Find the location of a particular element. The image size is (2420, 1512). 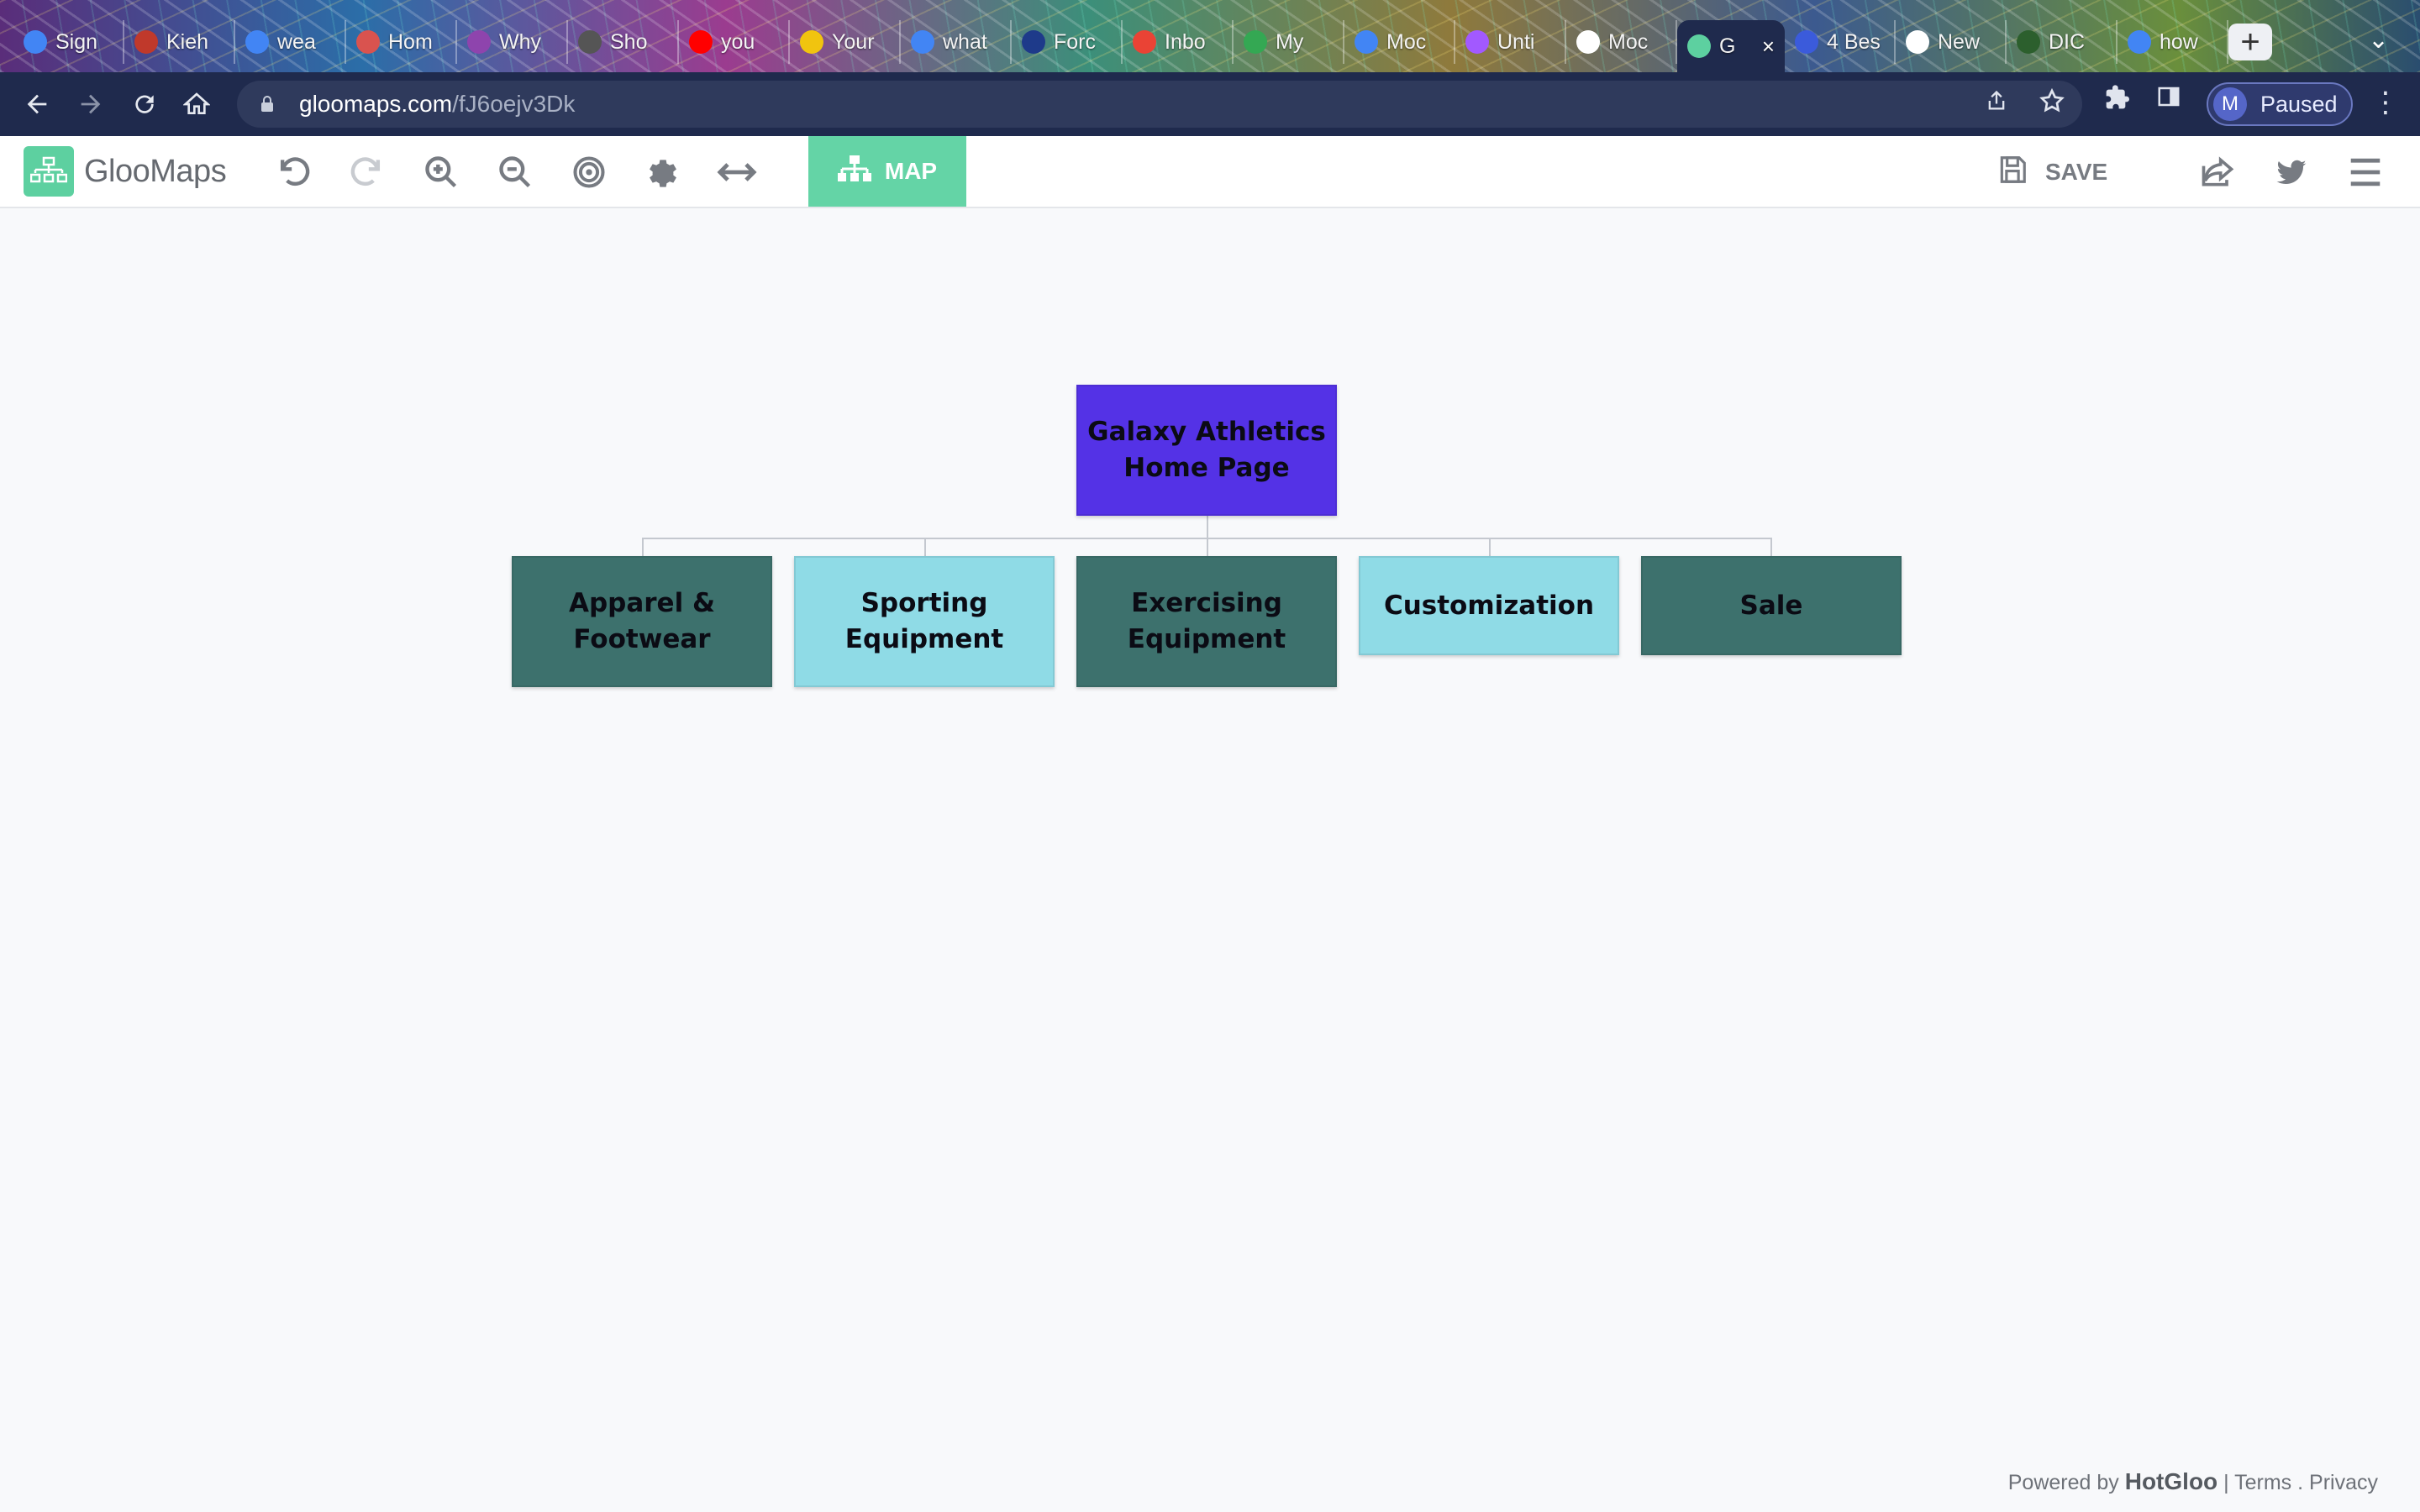

browser-tab: Unti is located at coordinates (1510, 42).